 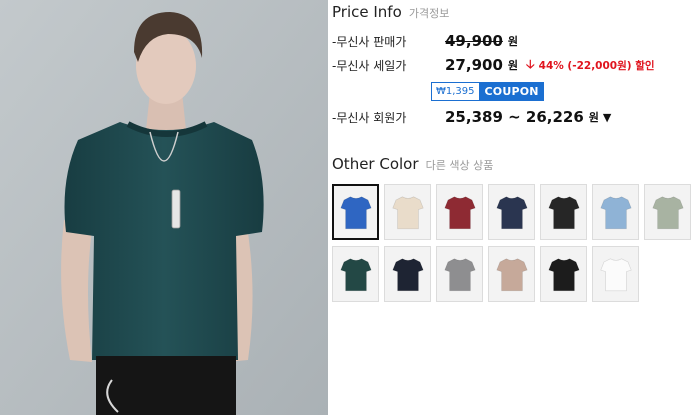 What do you see at coordinates (429, 13) in the screenshot?
I see `price-info-title-ko: 가격정보` at bounding box center [429, 13].